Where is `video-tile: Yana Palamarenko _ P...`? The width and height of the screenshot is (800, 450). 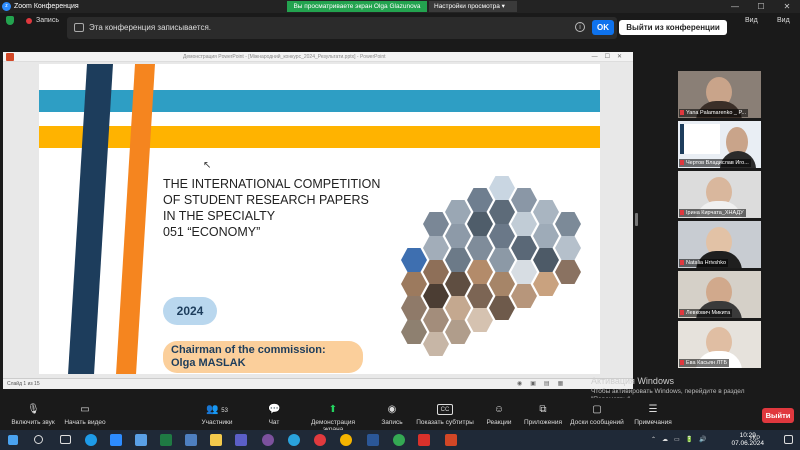 video-tile: Yana Palamarenko _ P... is located at coordinates (719, 94).